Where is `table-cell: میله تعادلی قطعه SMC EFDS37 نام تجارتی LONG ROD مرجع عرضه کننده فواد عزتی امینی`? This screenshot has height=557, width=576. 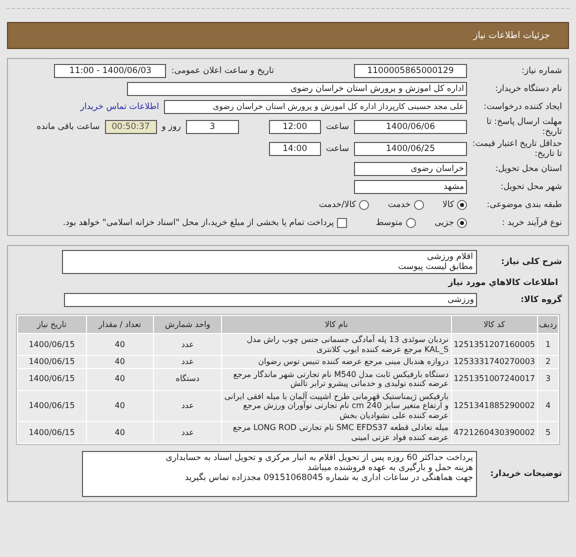
table-cell: میله تعادلی قطعه SMC EFDS37 نام تجارتی LONG ROD مرجع عرضه کننده فواد عزتی امینی is located at coordinates (336, 432).